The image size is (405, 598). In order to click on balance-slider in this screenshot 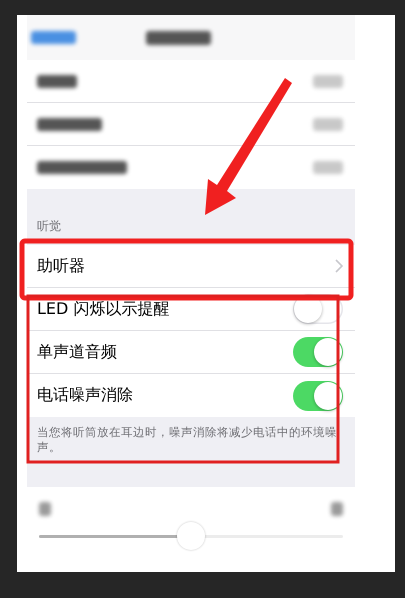, I will do `click(191, 536)`.